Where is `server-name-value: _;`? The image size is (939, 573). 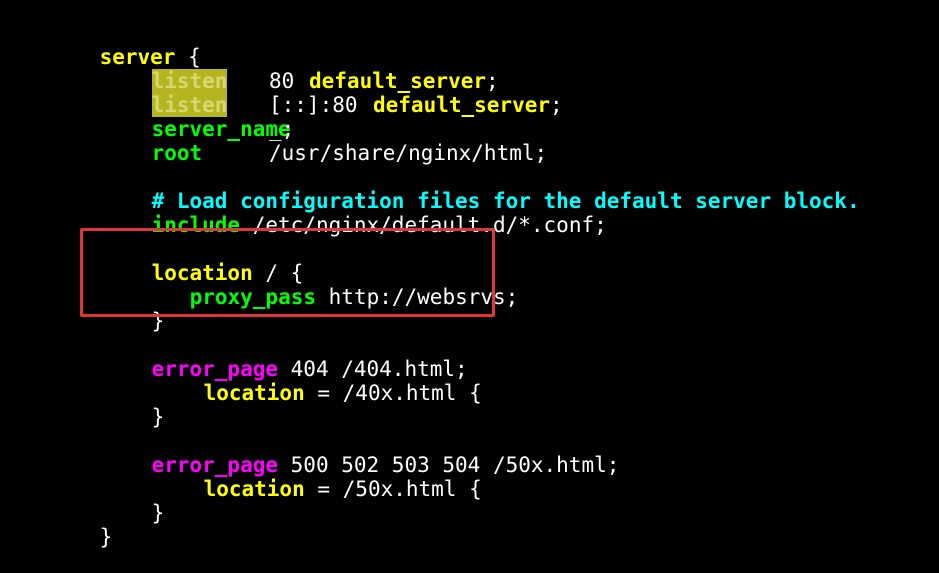
server-name-value: _; is located at coordinates (282, 129).